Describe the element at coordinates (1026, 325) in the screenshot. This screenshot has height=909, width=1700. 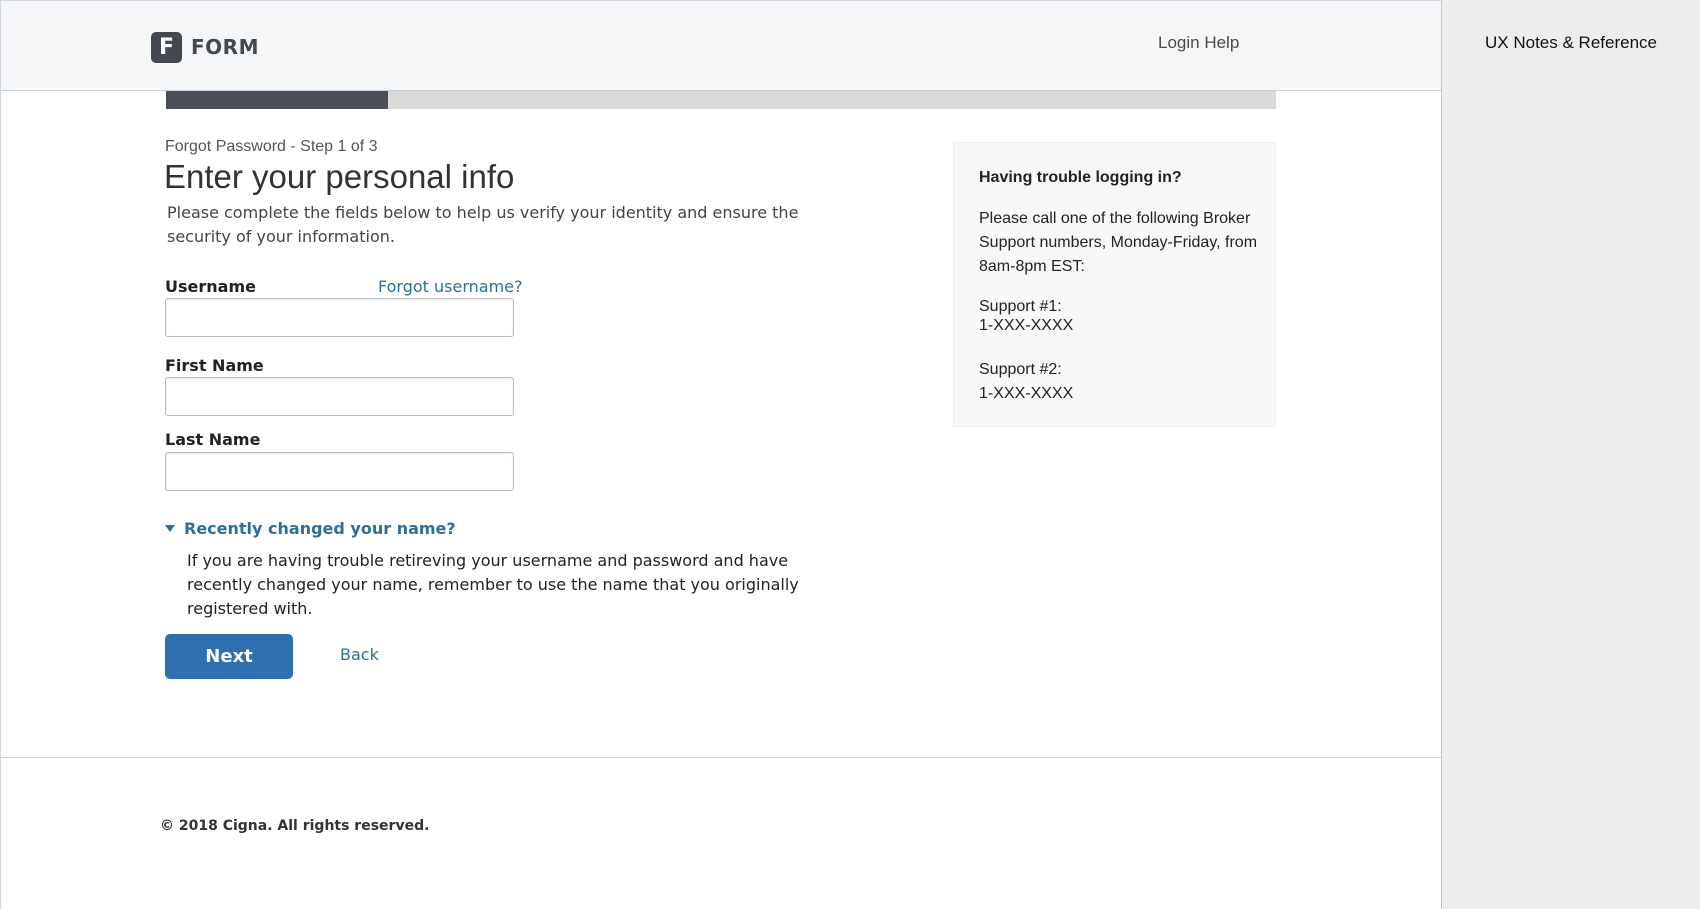
I see `support-1-number: 1-XXX-XXXX` at that location.